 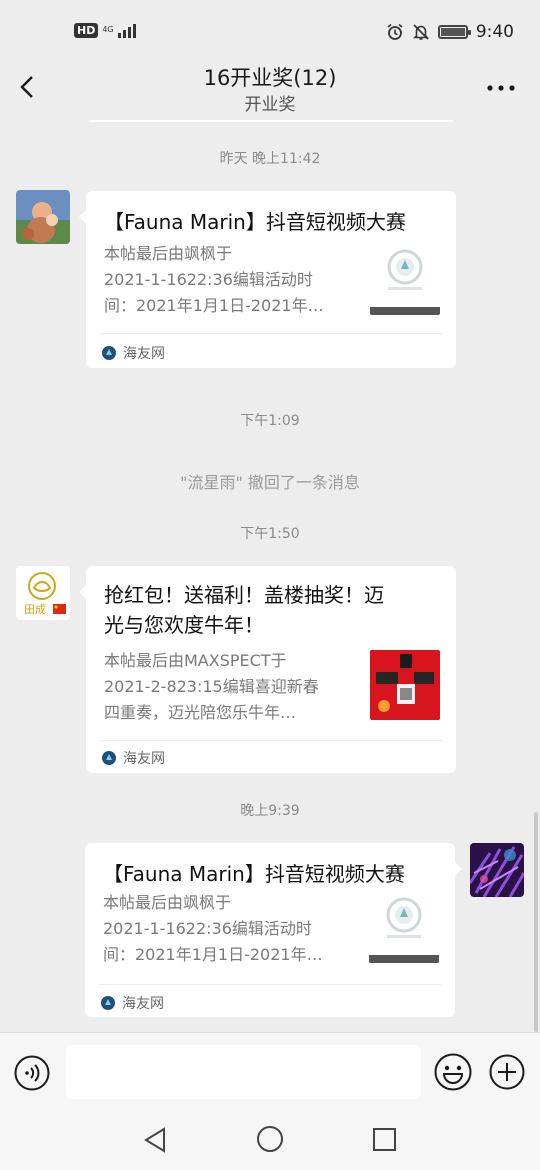 What do you see at coordinates (270, 482) in the screenshot?
I see `recall-notice: "流星雨" 撤回了一条消息` at bounding box center [270, 482].